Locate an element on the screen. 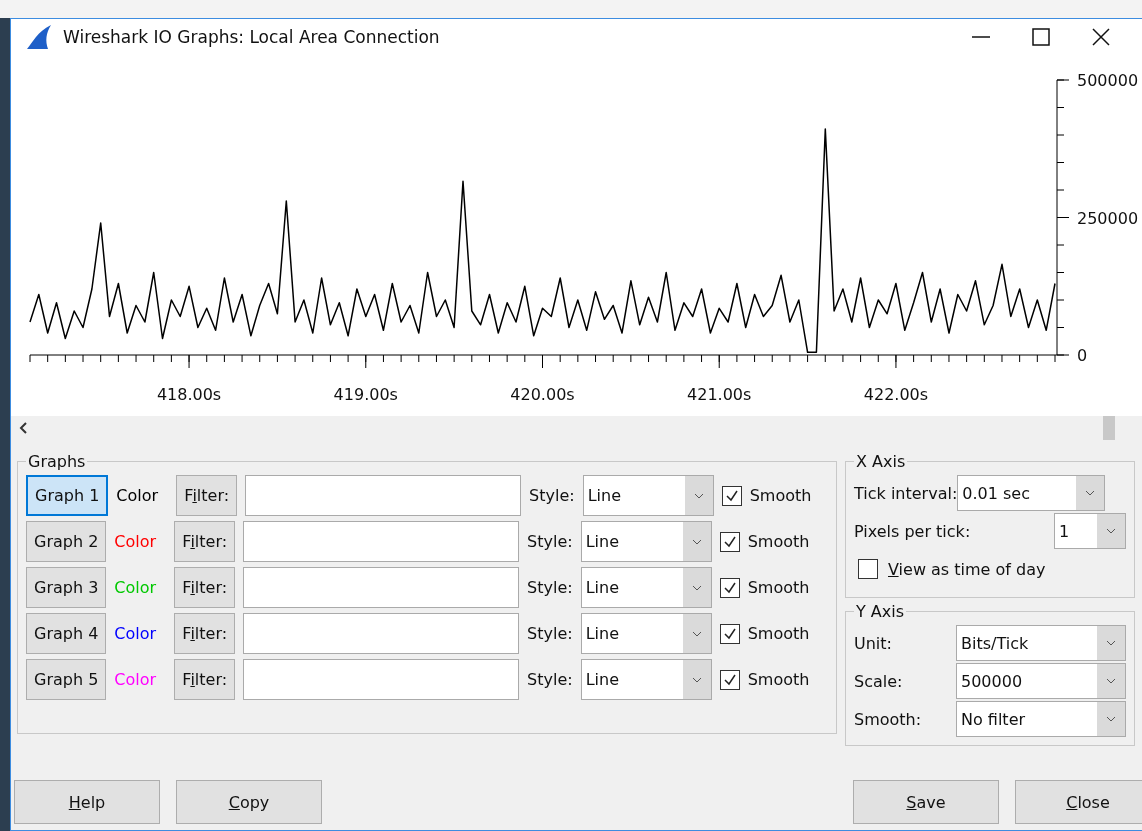 Image resolution: width=1142 pixels, height=831 pixels. field-label: Unit: is located at coordinates (873, 643).